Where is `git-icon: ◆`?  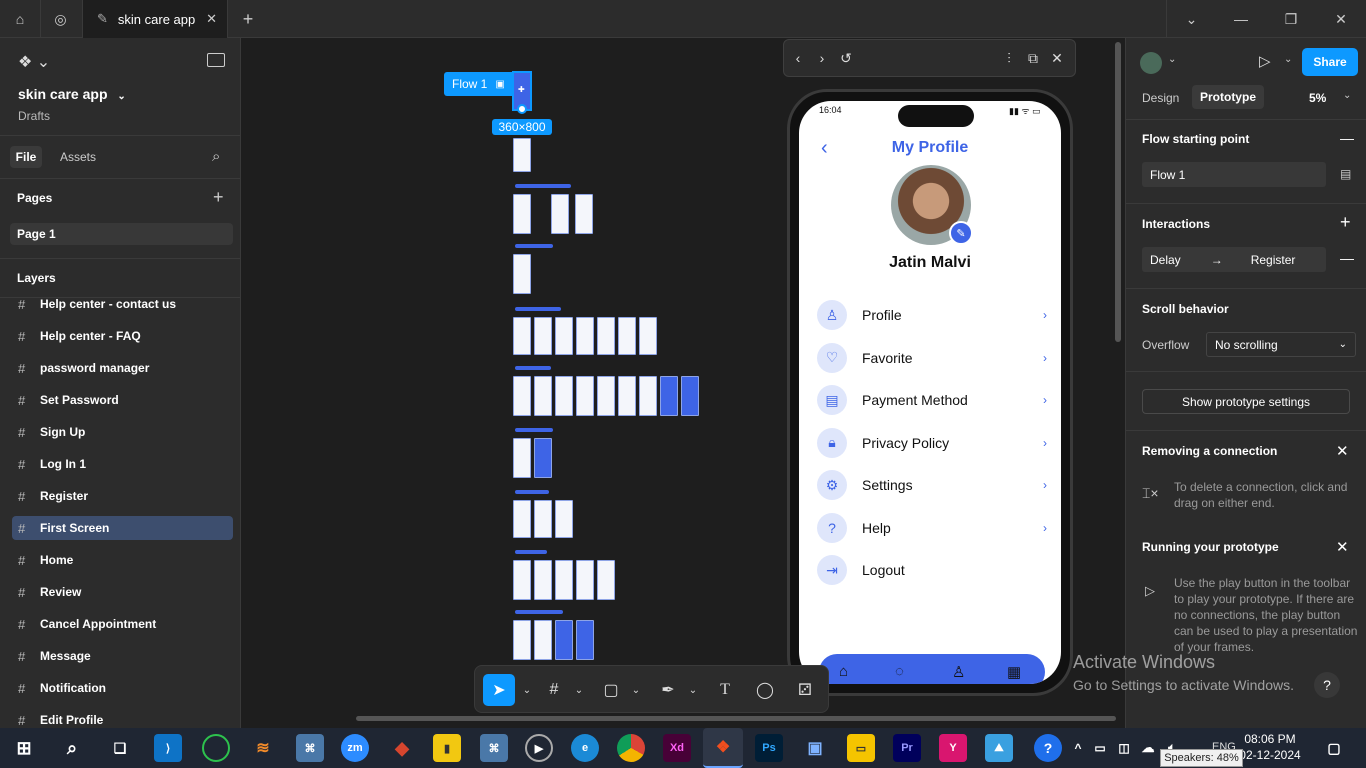
git-icon: ◆ is located at coordinates (402, 748).